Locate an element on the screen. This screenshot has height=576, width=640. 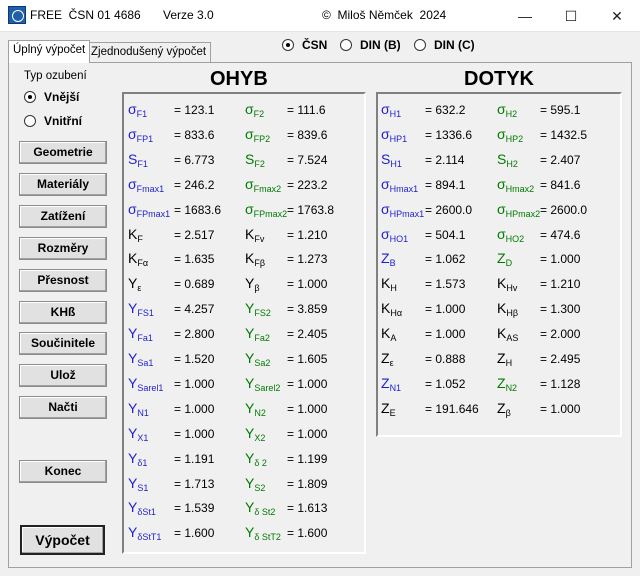
tab-full-calculation: Úplný výpočet is located at coordinates (49, 51).